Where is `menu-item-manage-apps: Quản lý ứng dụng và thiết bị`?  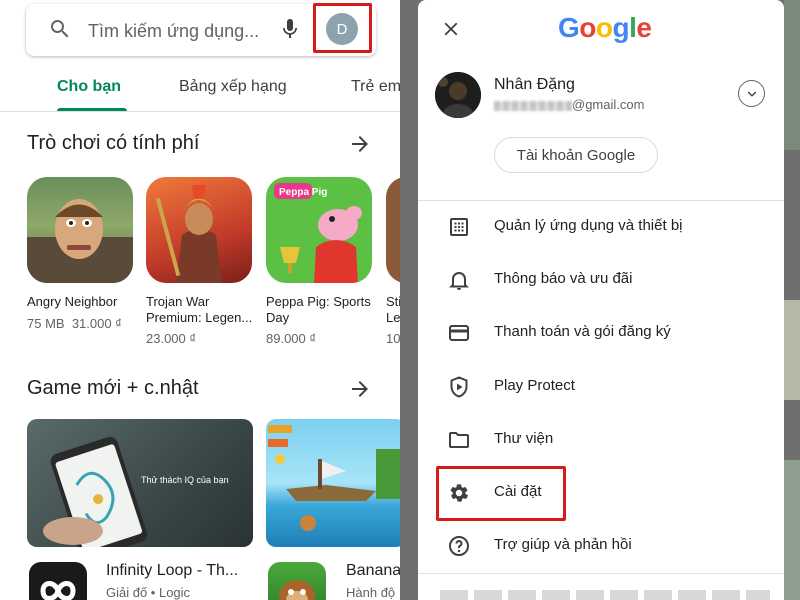 menu-item-manage-apps: Quản lý ứng dụng và thiết bị is located at coordinates (601, 227).